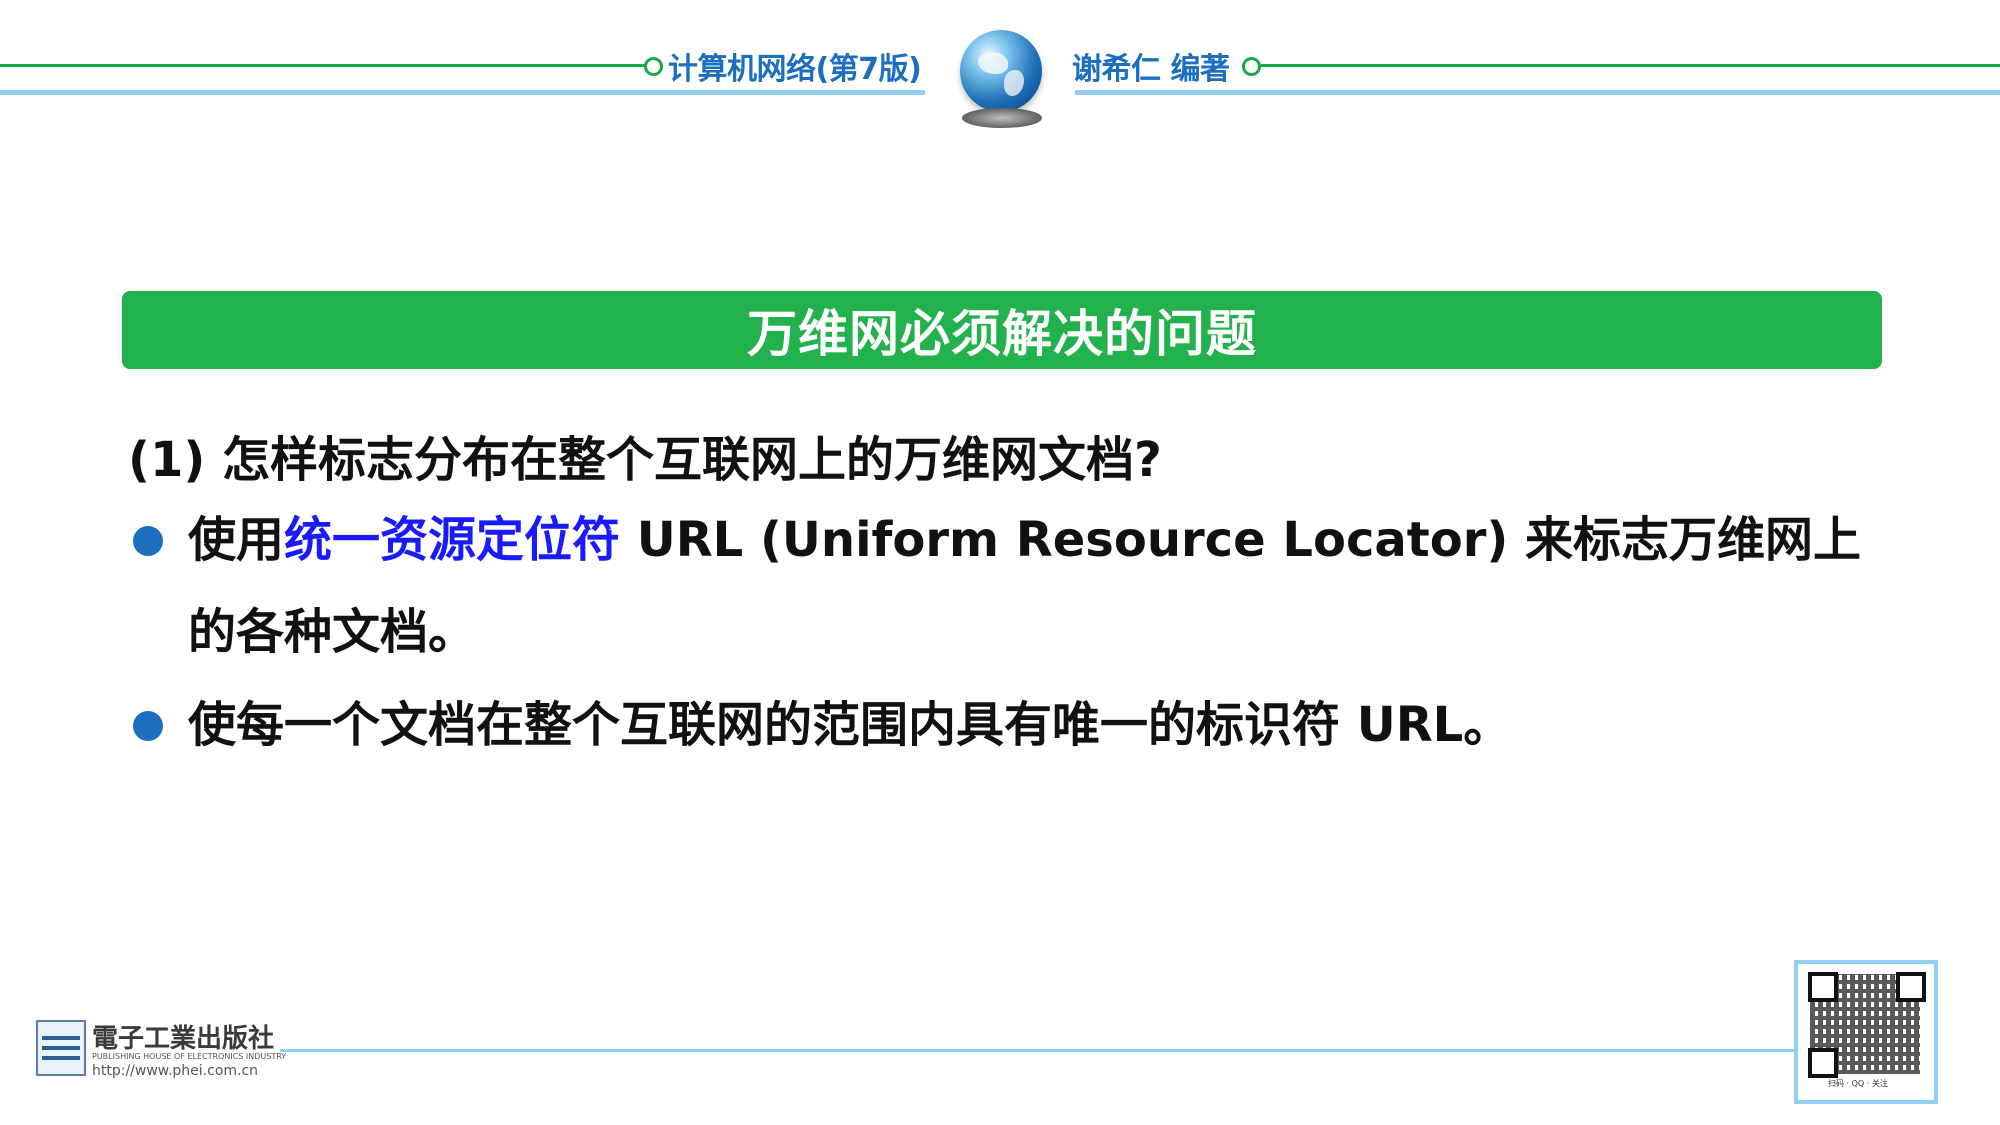 The width and height of the screenshot is (2000, 1125). I want to click on qr-code: 扫码 · QQ · 关注, so click(1866, 1032).